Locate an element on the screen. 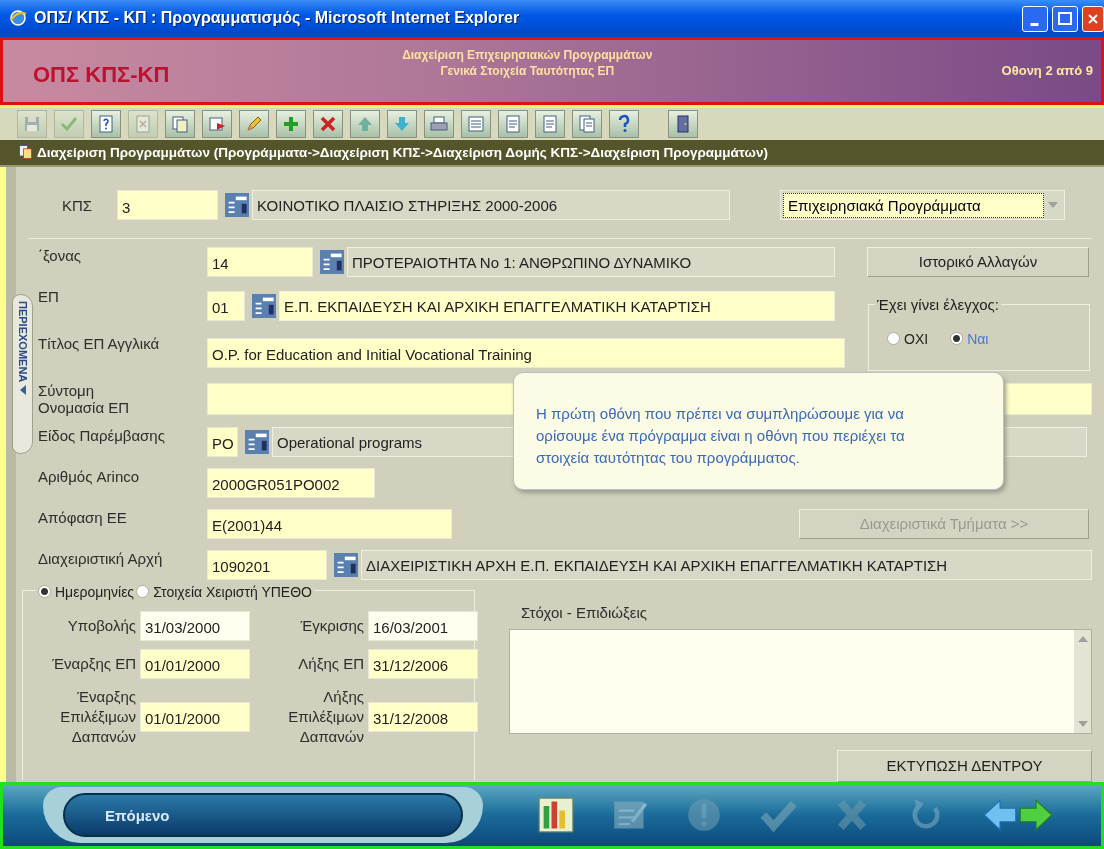 This screenshot has width=1104, height=849. side-tab: ΠΕΡΙΕΧΟΜΕΝΑ is located at coordinates (22, 373).